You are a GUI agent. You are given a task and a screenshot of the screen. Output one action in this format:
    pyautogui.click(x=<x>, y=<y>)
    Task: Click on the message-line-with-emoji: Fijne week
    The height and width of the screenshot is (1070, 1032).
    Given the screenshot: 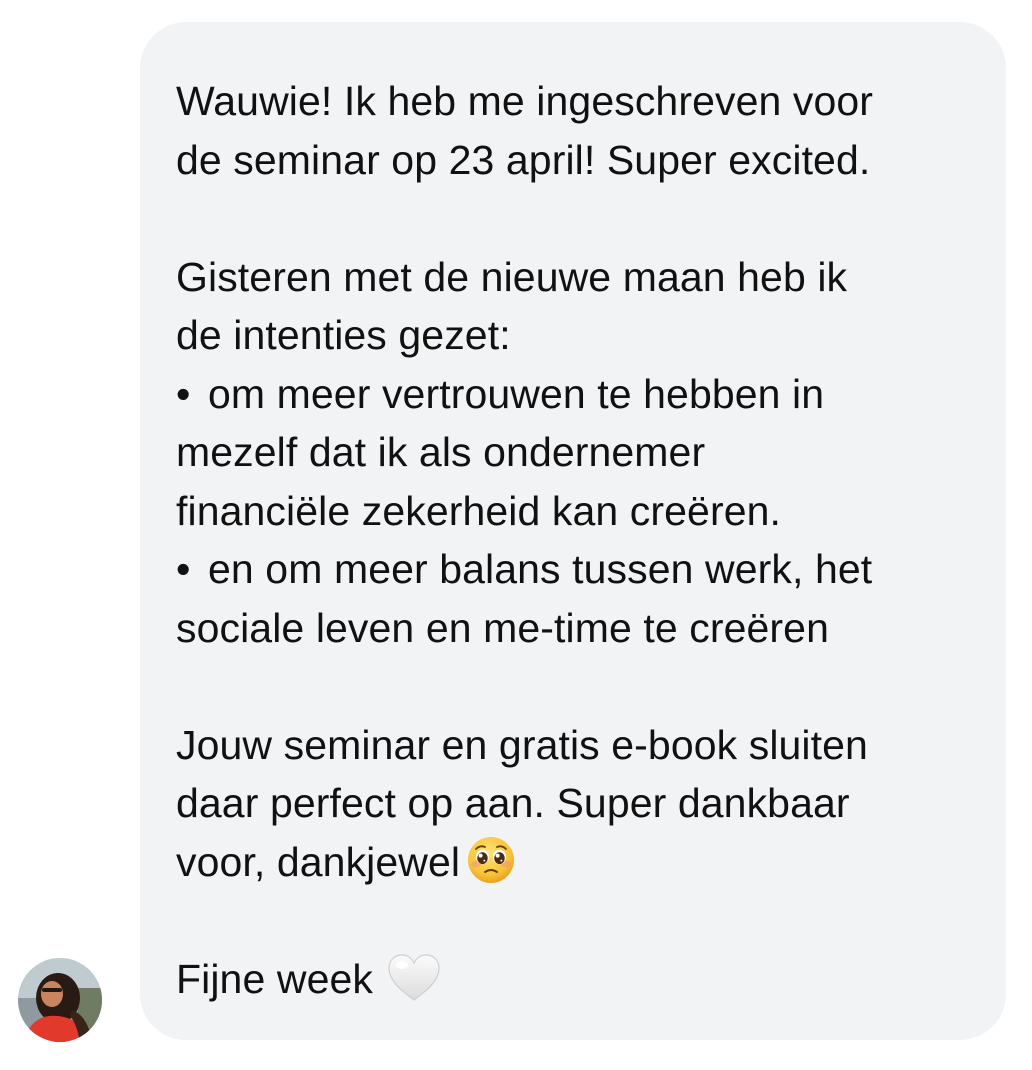 What is the action you would take?
    pyautogui.click(x=573, y=979)
    